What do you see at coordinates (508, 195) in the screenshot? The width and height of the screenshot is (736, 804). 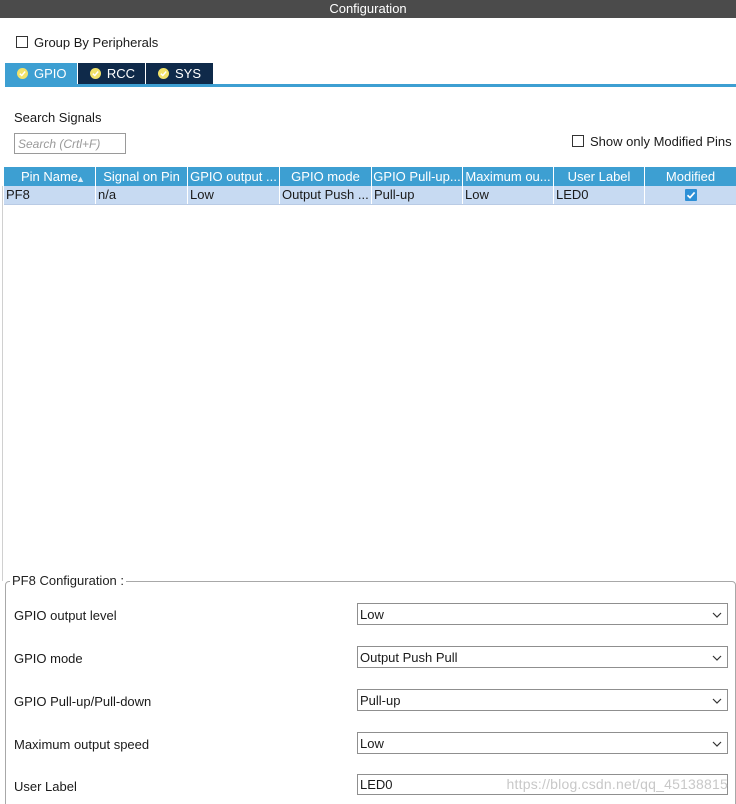 I see `cell-speed: Low` at bounding box center [508, 195].